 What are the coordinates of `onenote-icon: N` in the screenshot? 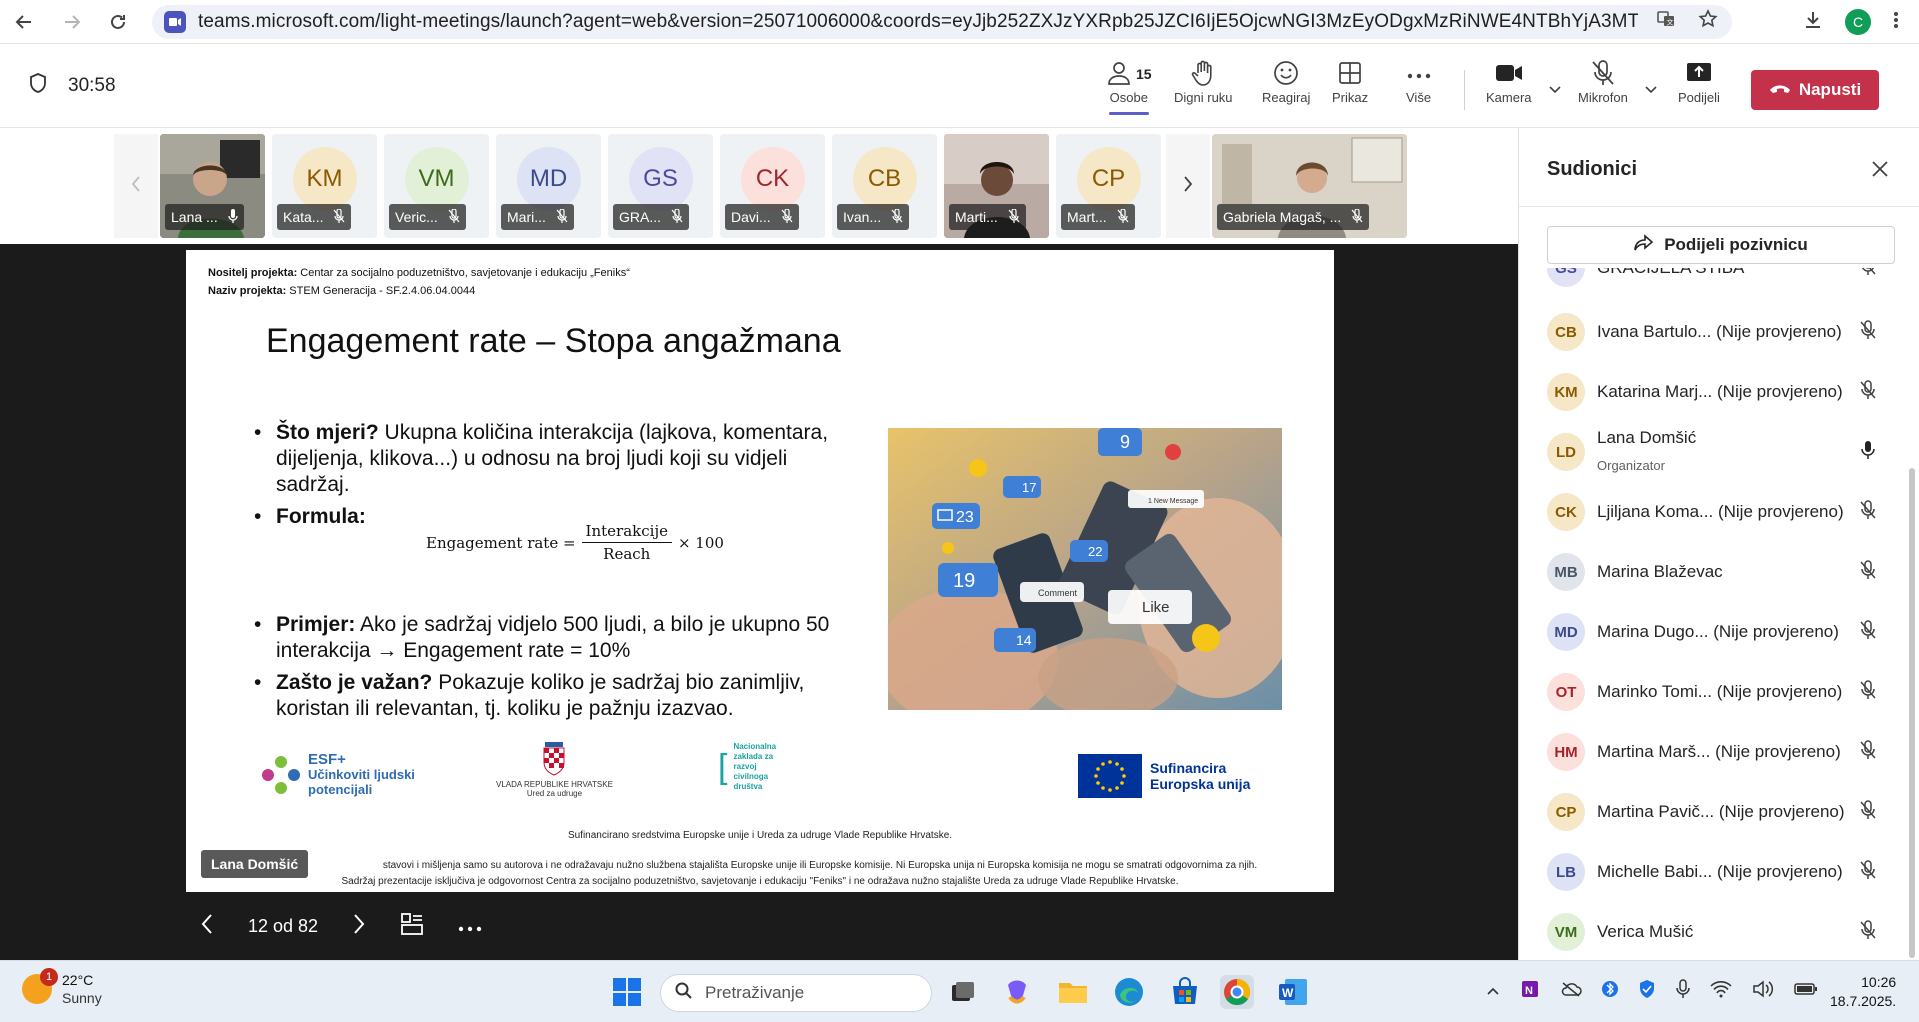 It's located at (1530, 991).